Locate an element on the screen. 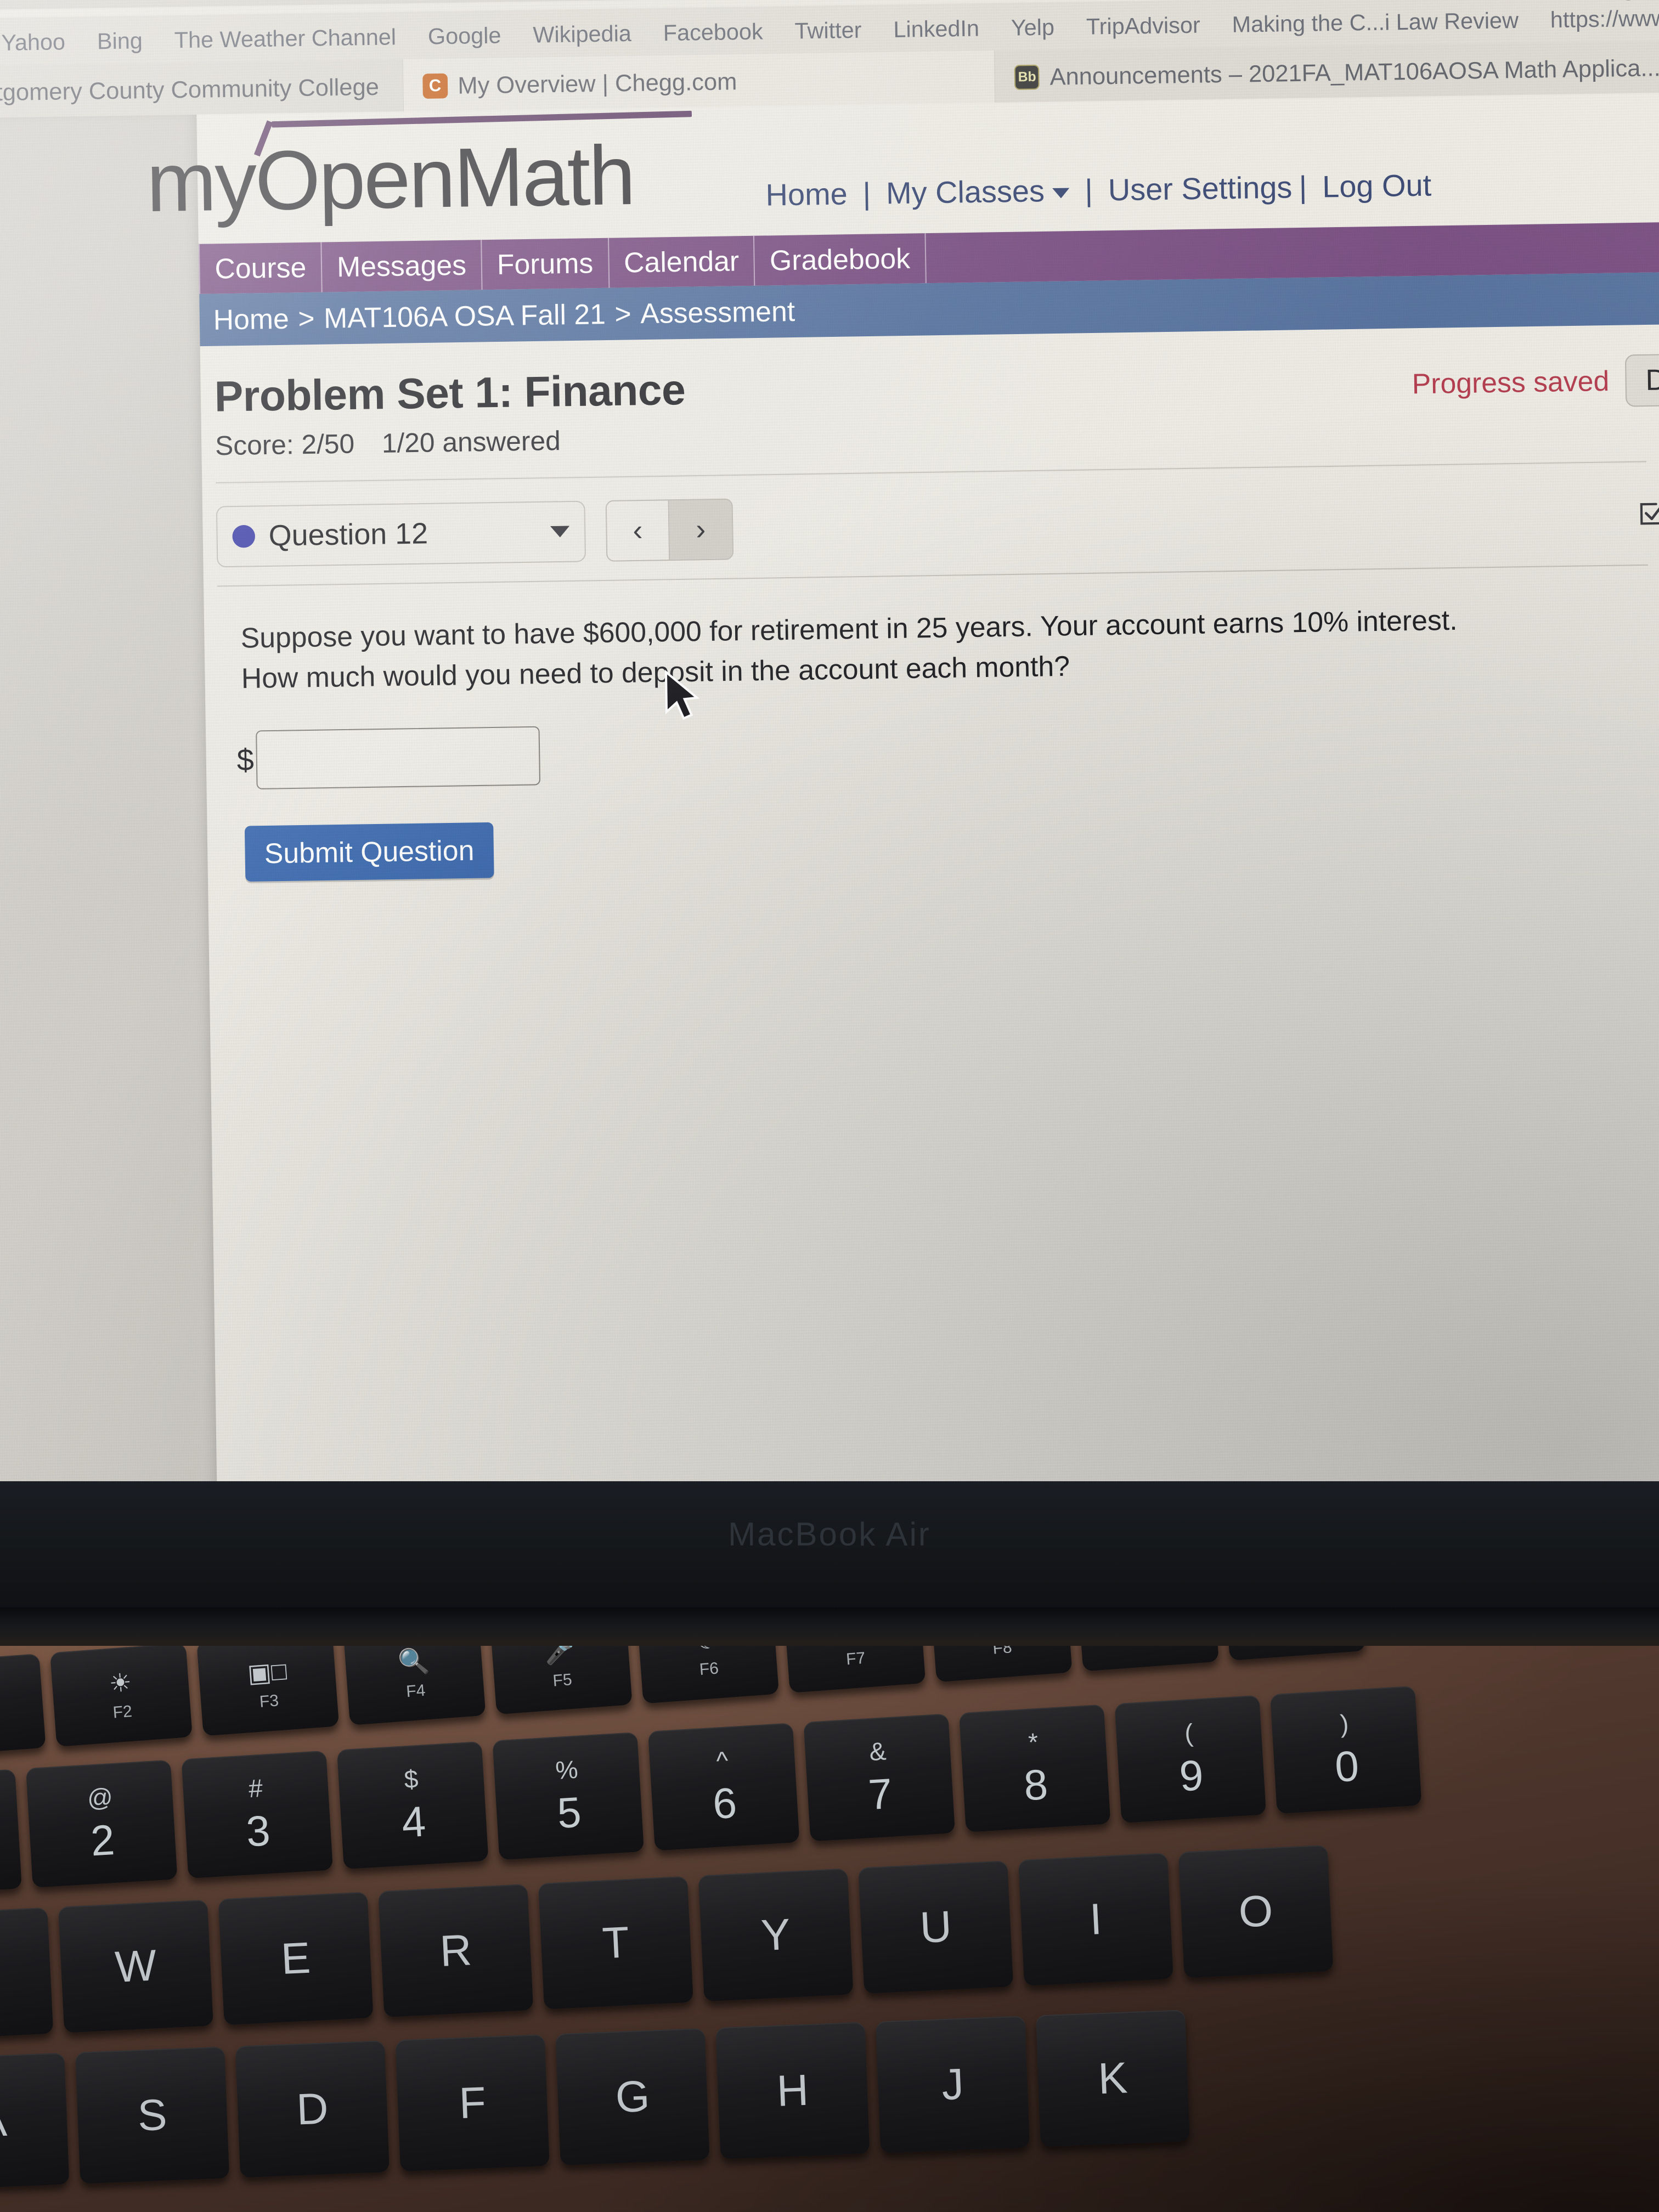 The width and height of the screenshot is (1659, 2212). key-shift-glyph: ) is located at coordinates (1345, 1723).